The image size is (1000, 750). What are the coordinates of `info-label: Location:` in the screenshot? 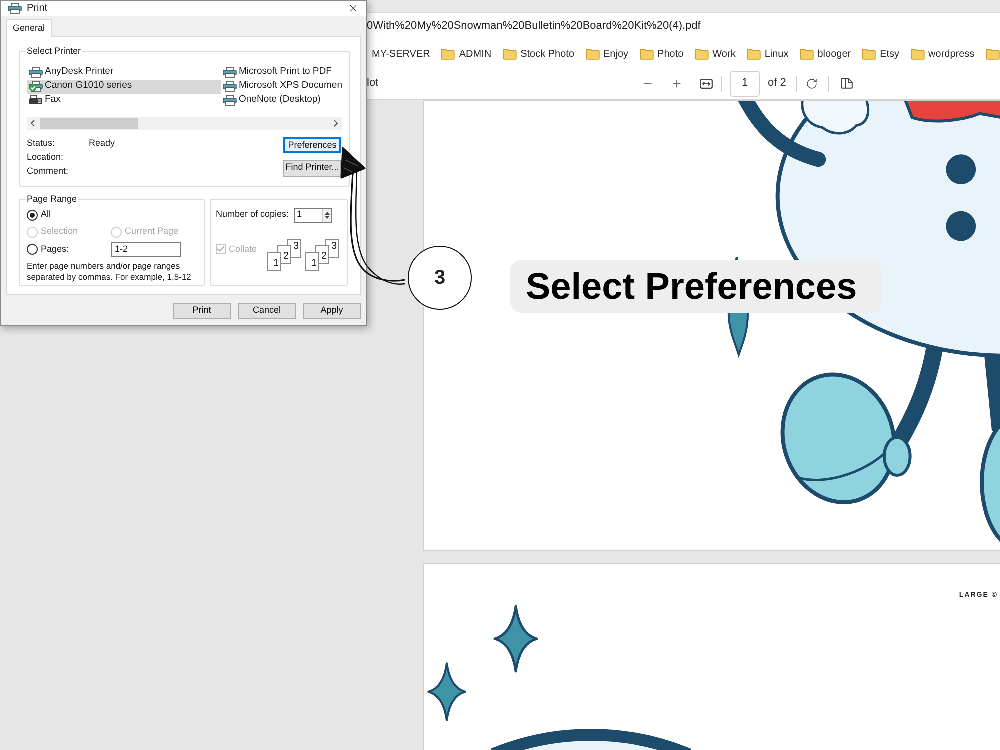 It's located at (46, 157).